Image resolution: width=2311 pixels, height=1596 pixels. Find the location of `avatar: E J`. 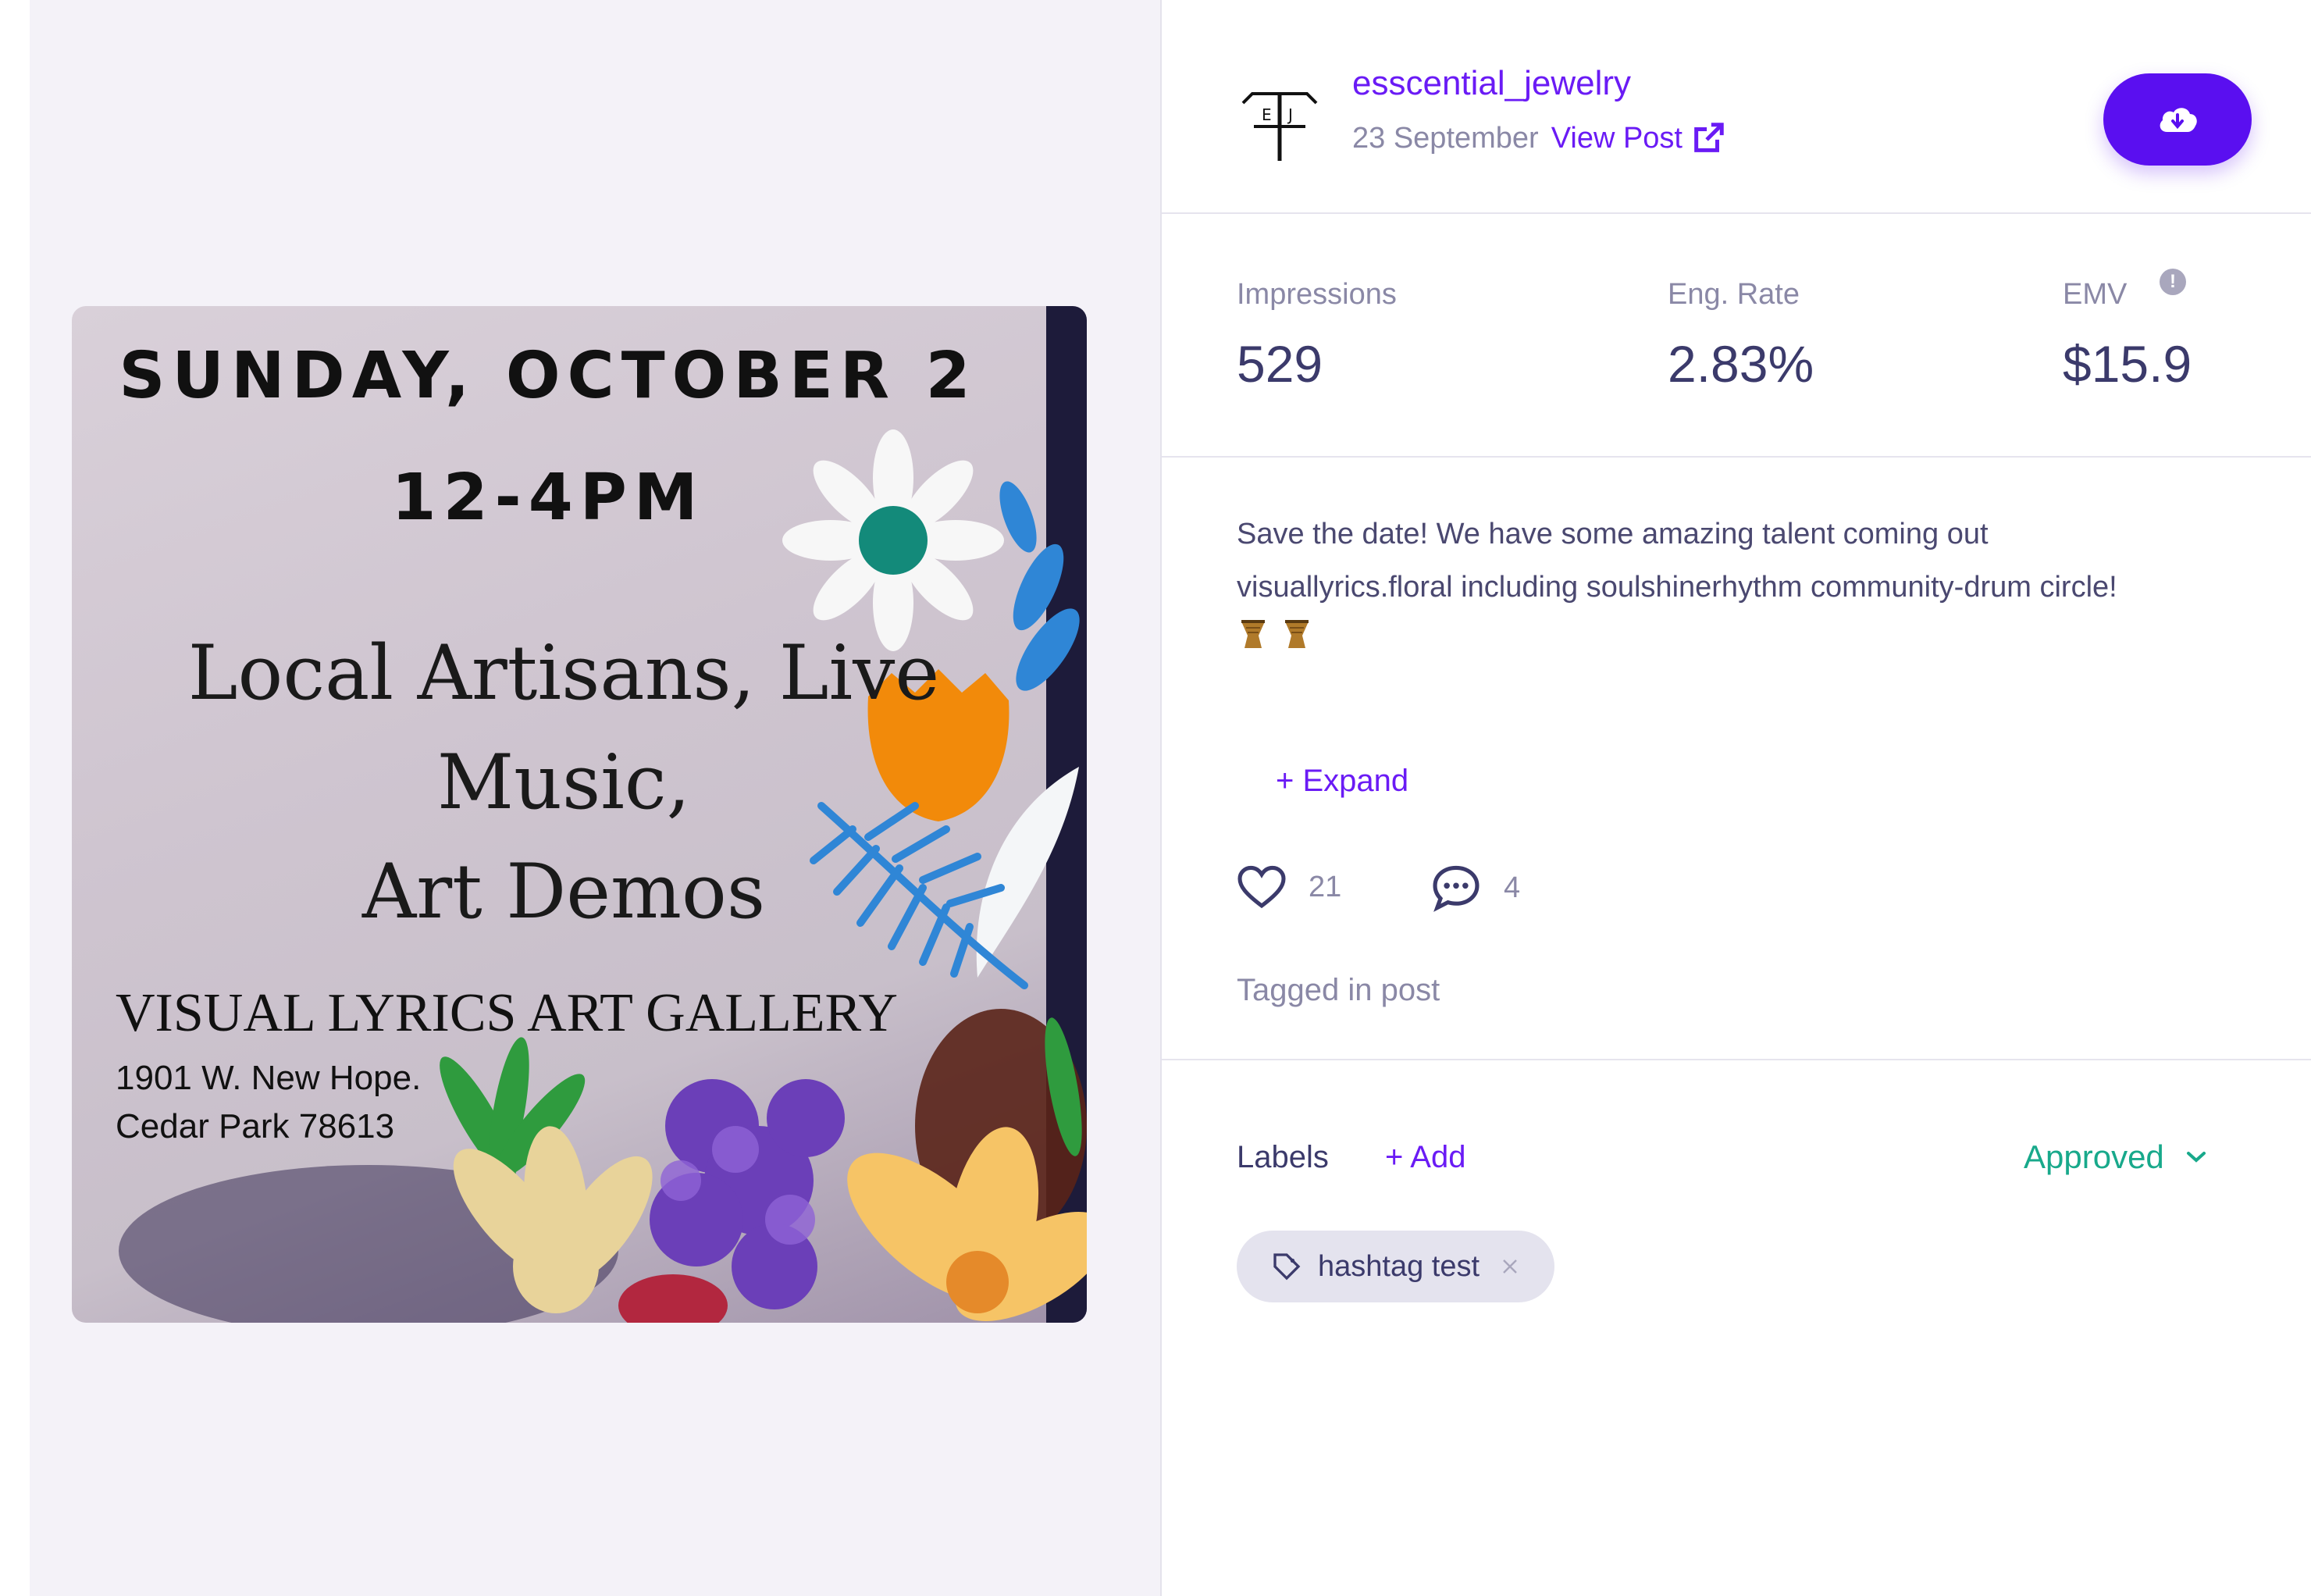

avatar: E J is located at coordinates (1280, 121).